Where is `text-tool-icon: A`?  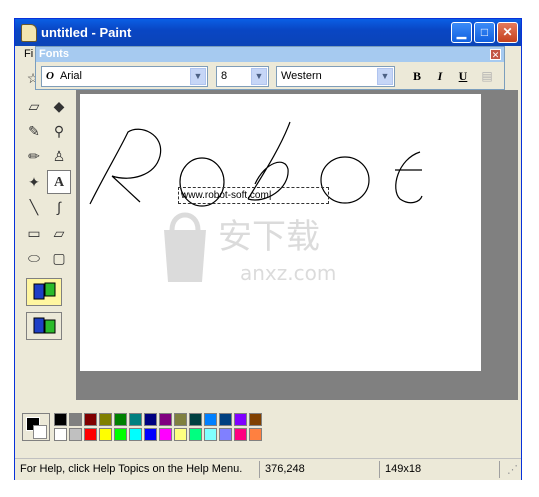
text-tool-icon: A is located at coordinates (59, 182).